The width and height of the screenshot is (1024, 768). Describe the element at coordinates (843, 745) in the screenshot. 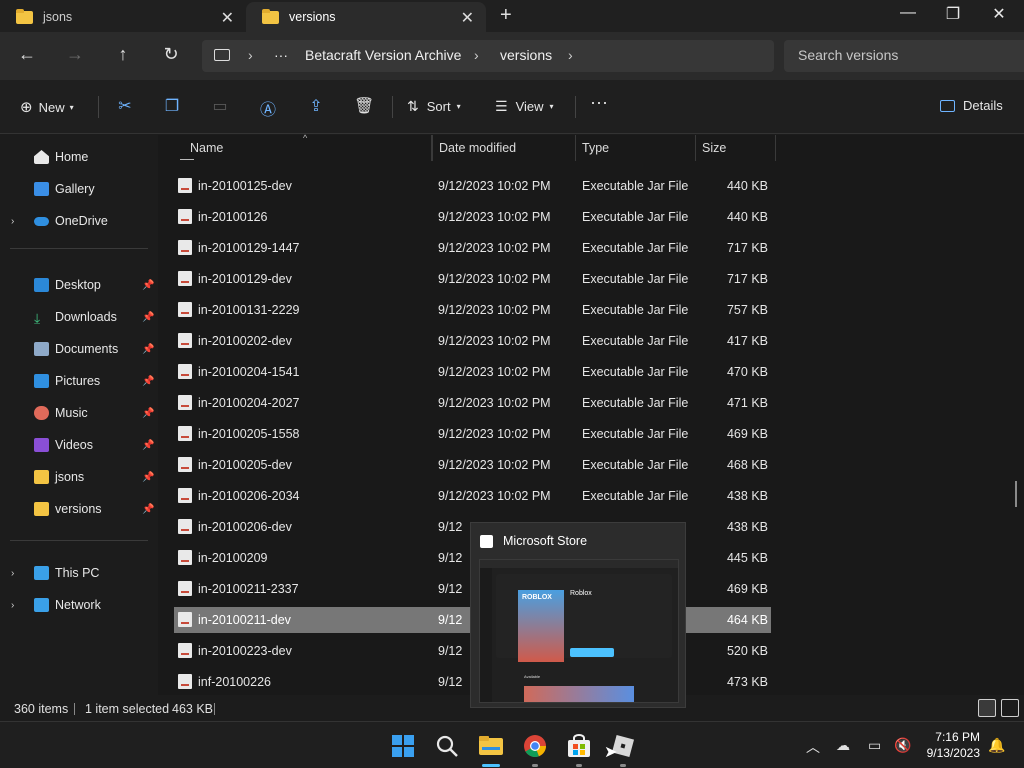

I see `onedrive-tray-icon: ☁` at that location.